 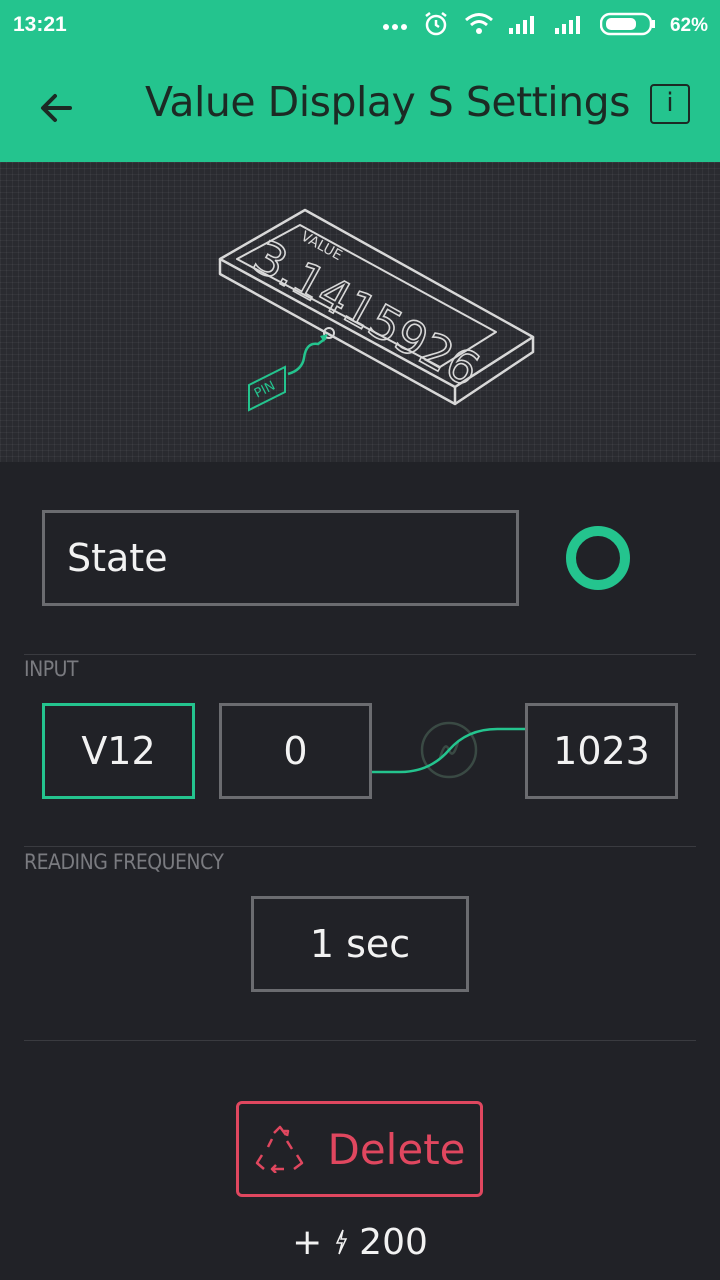 I want to click on status-time: 13:21, so click(x=40, y=24).